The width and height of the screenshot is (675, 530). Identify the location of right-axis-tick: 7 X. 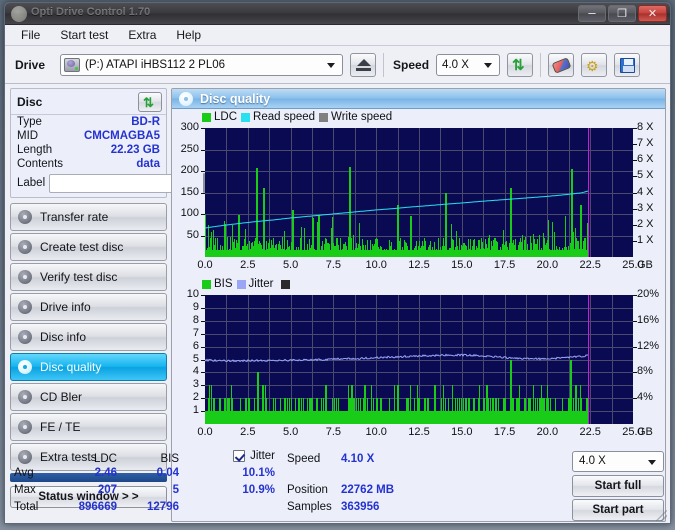
(645, 143).